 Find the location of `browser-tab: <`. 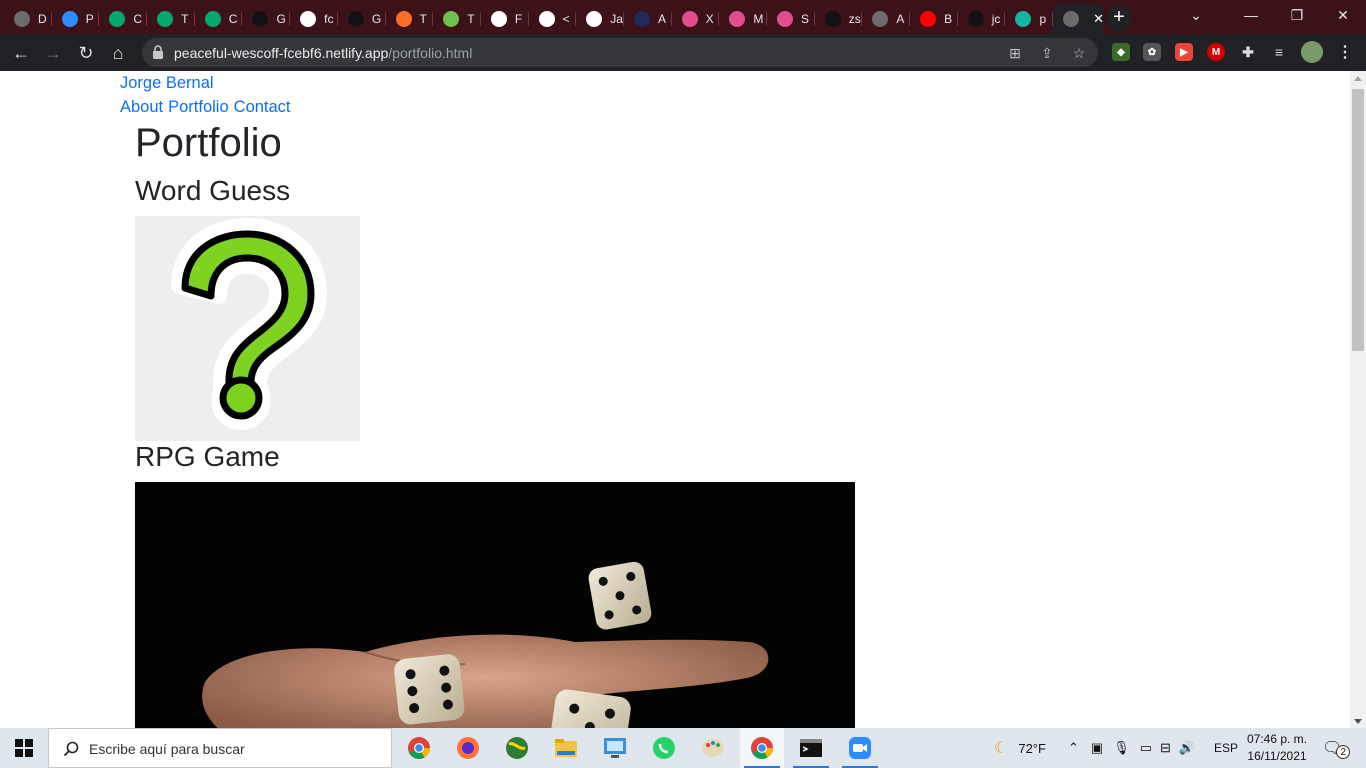

browser-tab: < is located at coordinates (553, 19).